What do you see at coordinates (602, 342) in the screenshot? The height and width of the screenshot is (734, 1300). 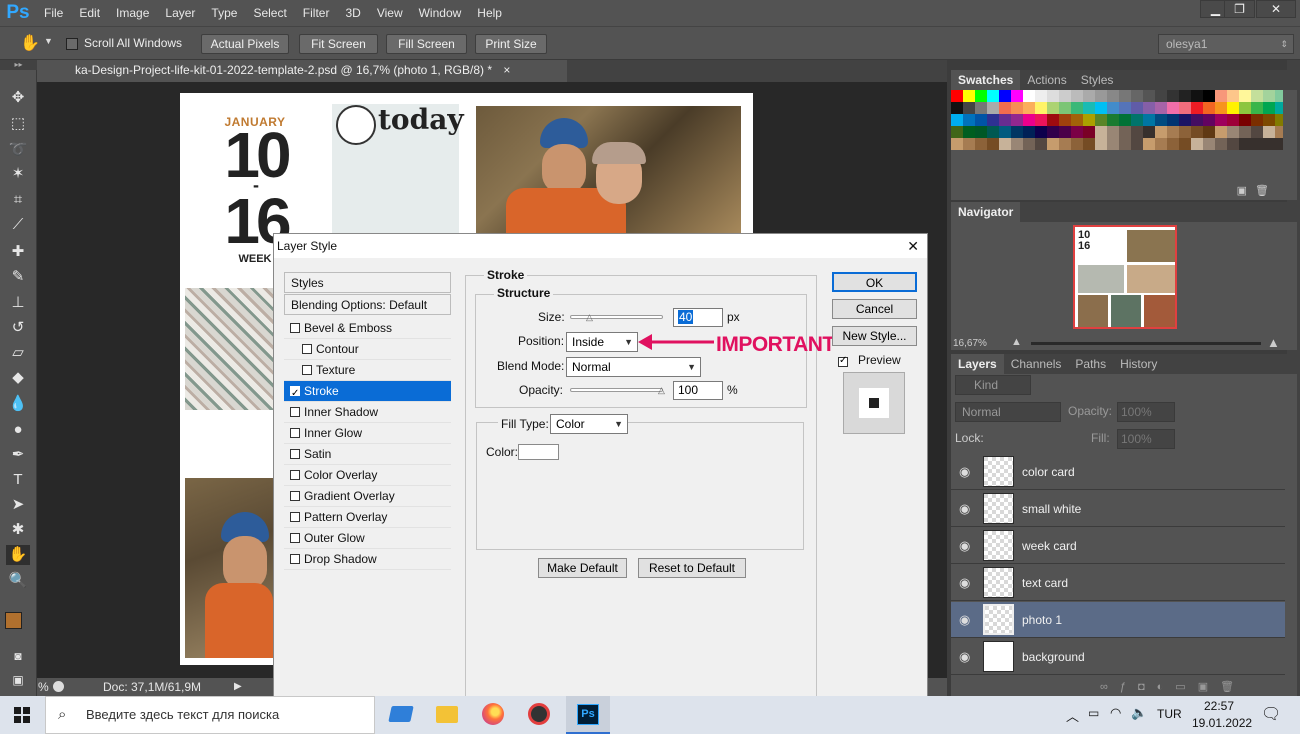 I see `position-select: Inside ▼` at bounding box center [602, 342].